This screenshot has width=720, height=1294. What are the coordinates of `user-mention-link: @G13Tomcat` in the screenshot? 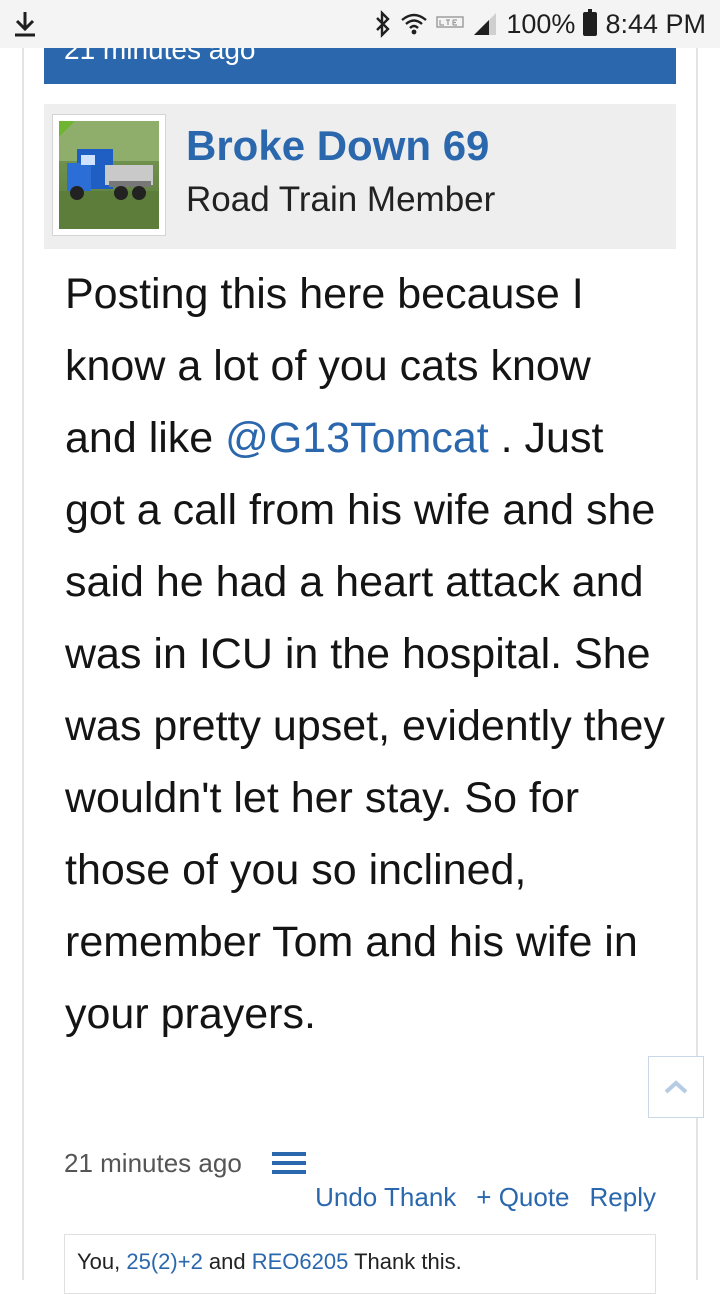 It's located at (357, 438).